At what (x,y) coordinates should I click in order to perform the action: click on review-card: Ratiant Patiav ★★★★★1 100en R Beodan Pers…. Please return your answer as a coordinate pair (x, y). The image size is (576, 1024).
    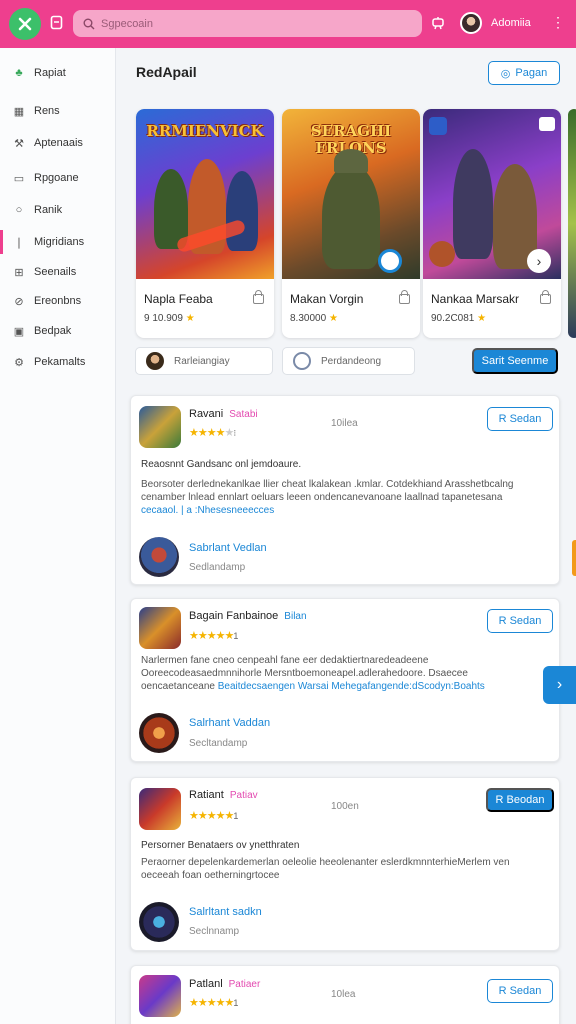
    Looking at the image, I should click on (345, 864).